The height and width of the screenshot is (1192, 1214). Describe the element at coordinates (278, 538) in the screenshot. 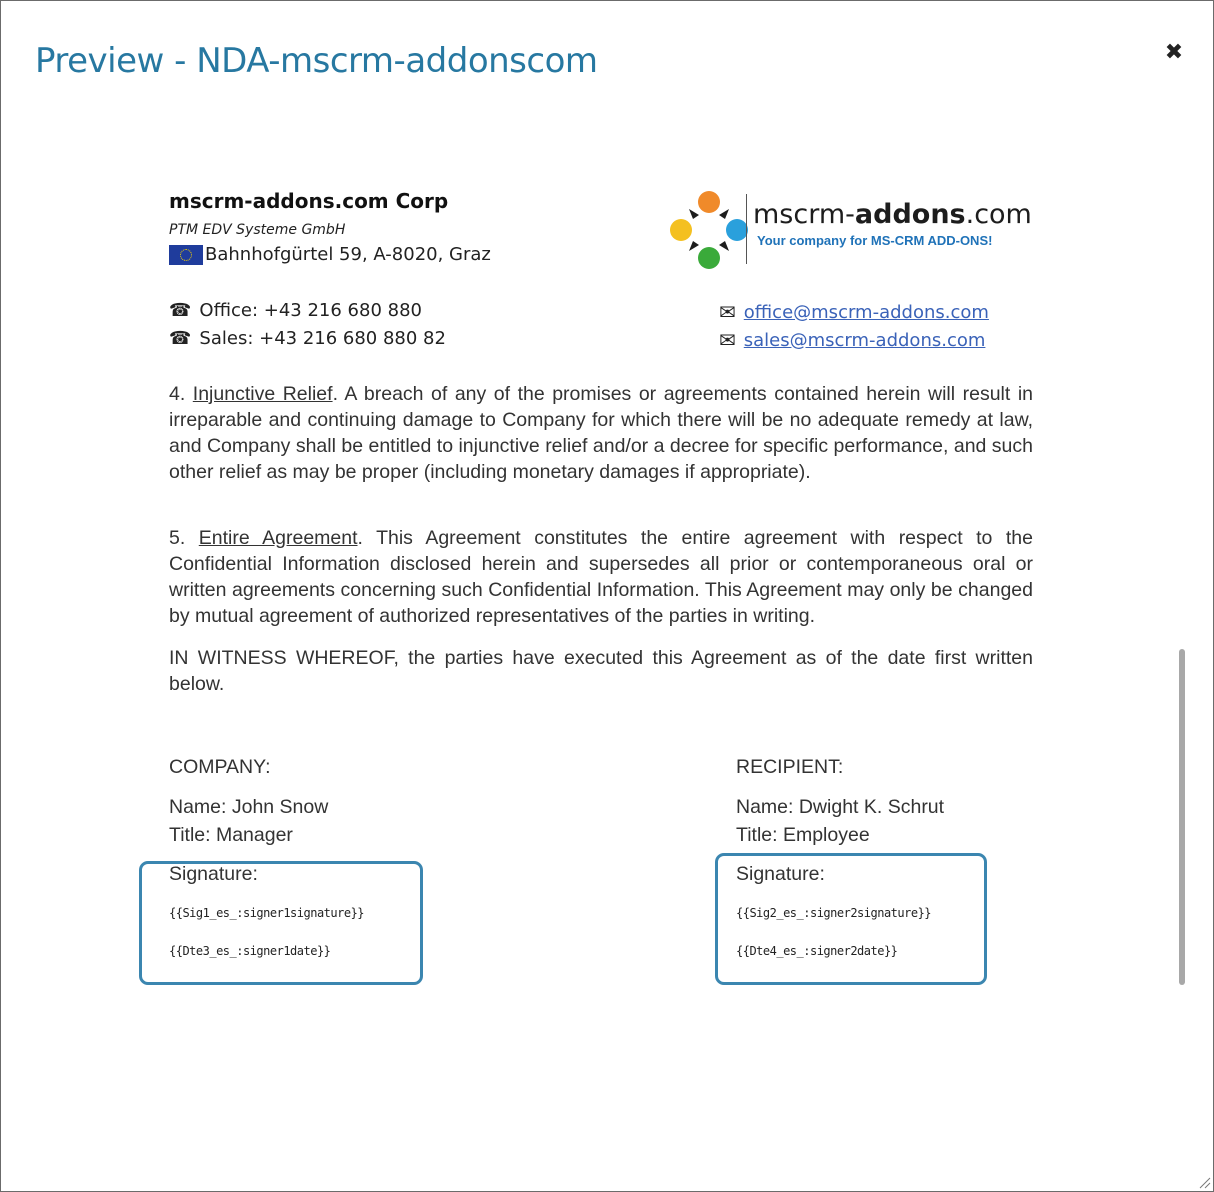

I see `section-heading: Entire Agreement` at that location.